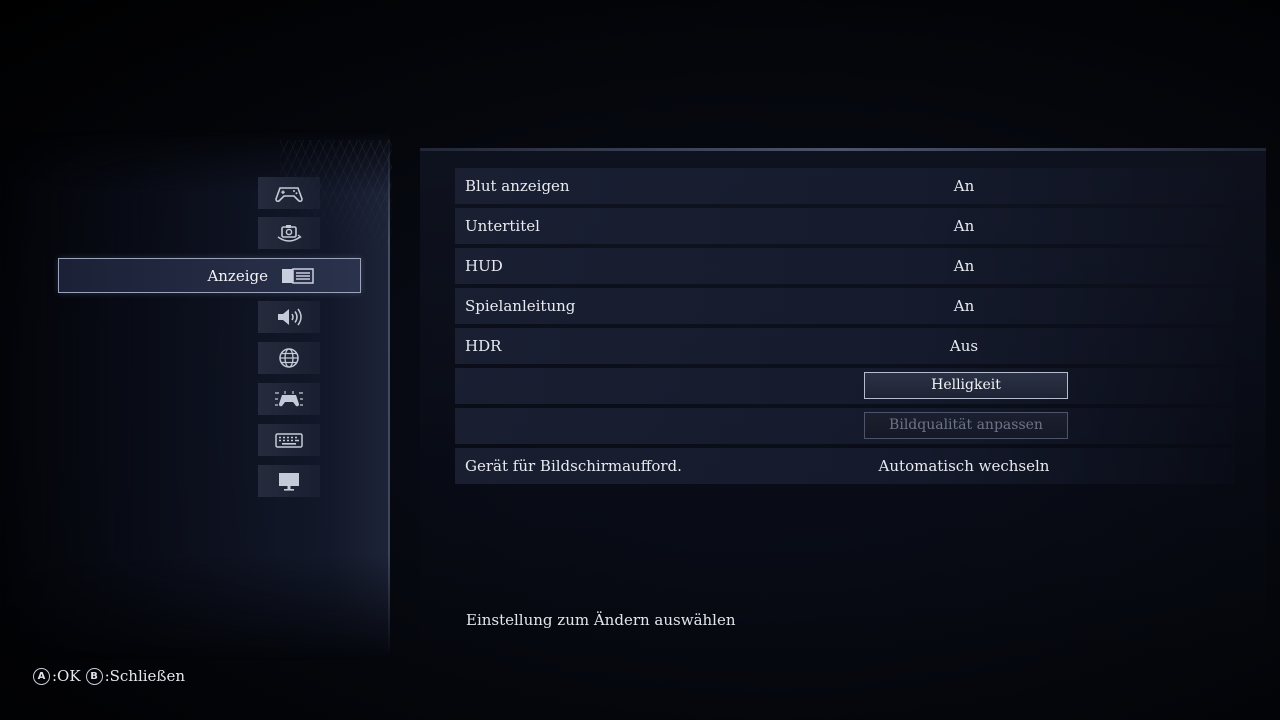 The height and width of the screenshot is (720, 1280). I want to click on a-button-icon: A, so click(41, 676).